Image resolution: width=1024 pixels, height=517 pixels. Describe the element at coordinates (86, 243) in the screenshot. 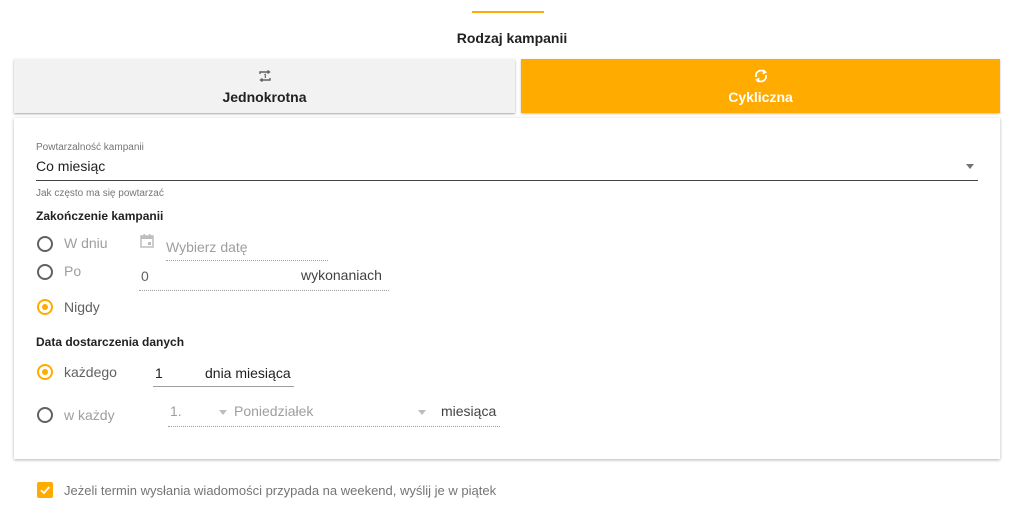

I see `end-on-date-label: W dniu` at that location.